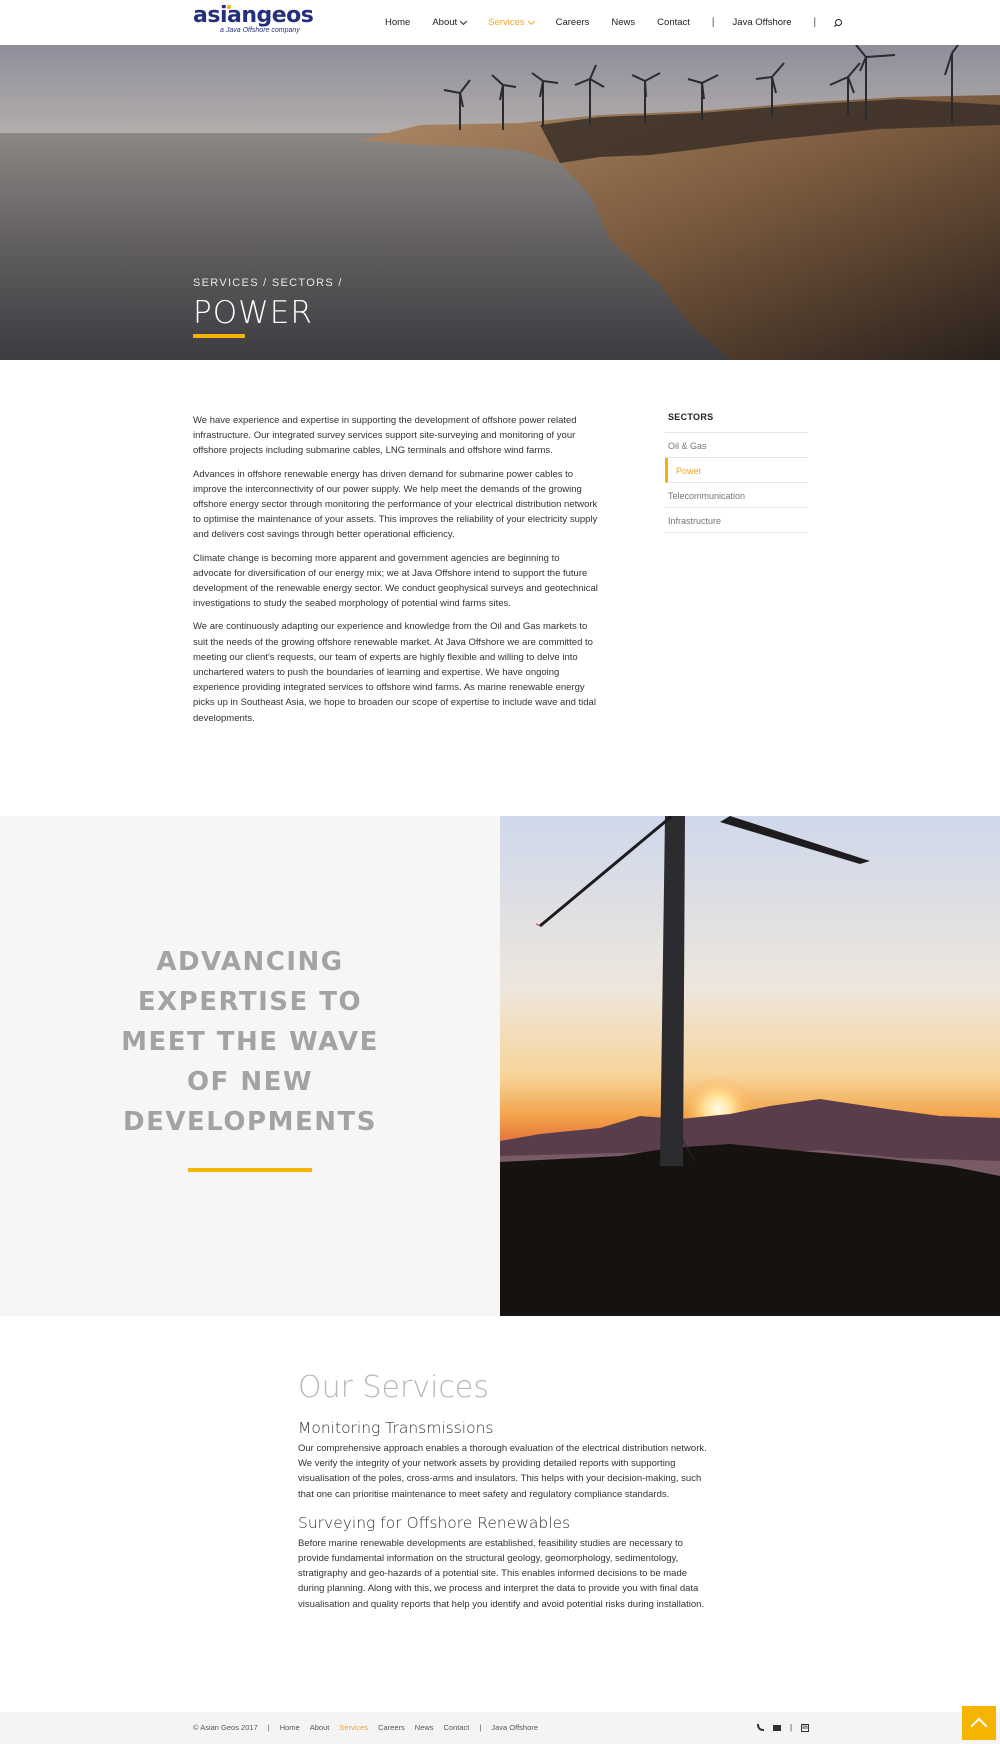 This screenshot has height=1744, width=1000. Describe the element at coordinates (219, 336) in the screenshot. I see `title-underline` at that location.